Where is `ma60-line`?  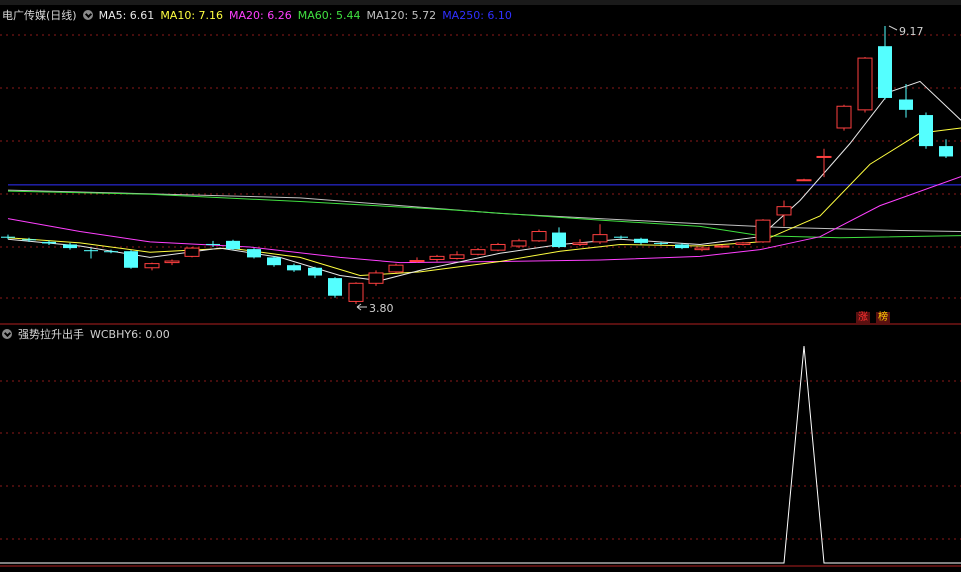
ma60-line is located at coordinates (484, 214).